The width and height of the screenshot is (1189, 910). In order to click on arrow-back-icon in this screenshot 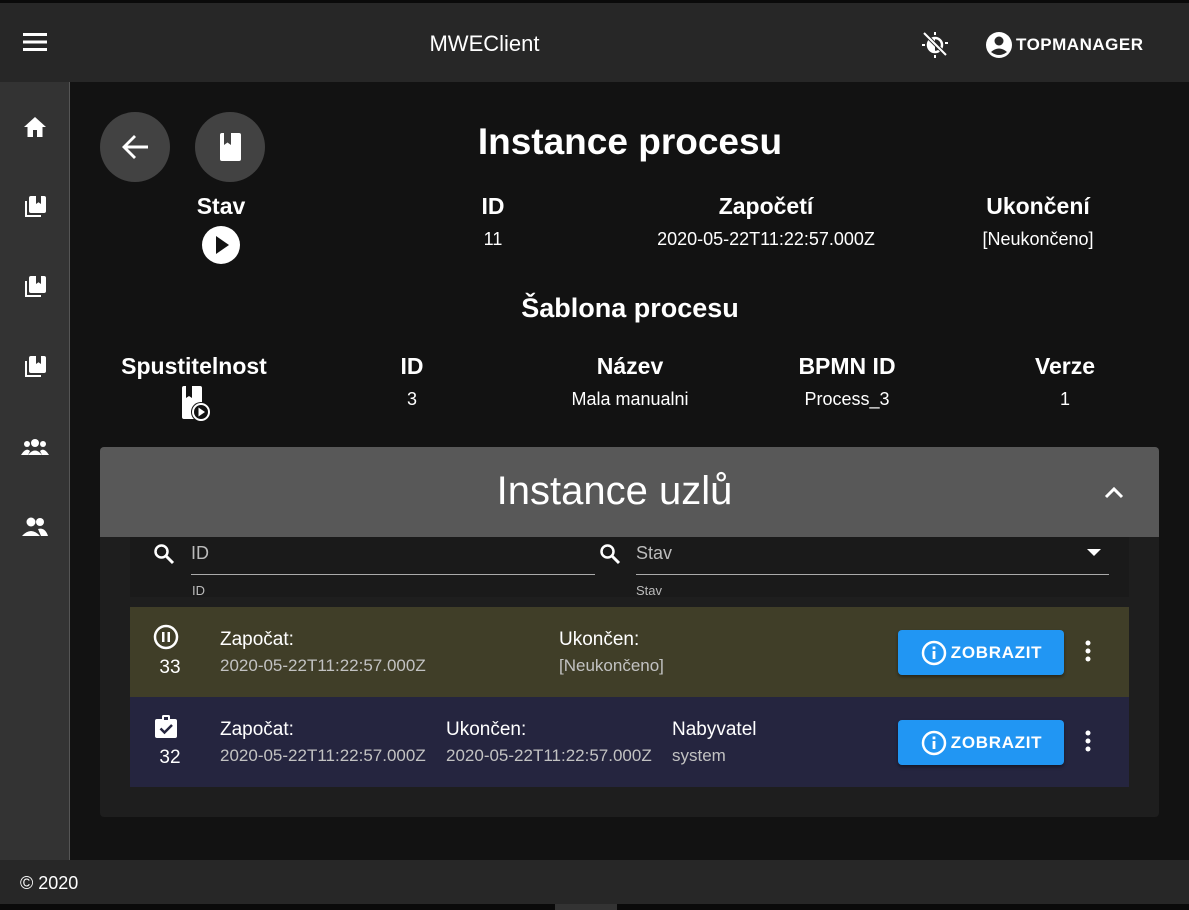, I will do `click(135, 147)`.